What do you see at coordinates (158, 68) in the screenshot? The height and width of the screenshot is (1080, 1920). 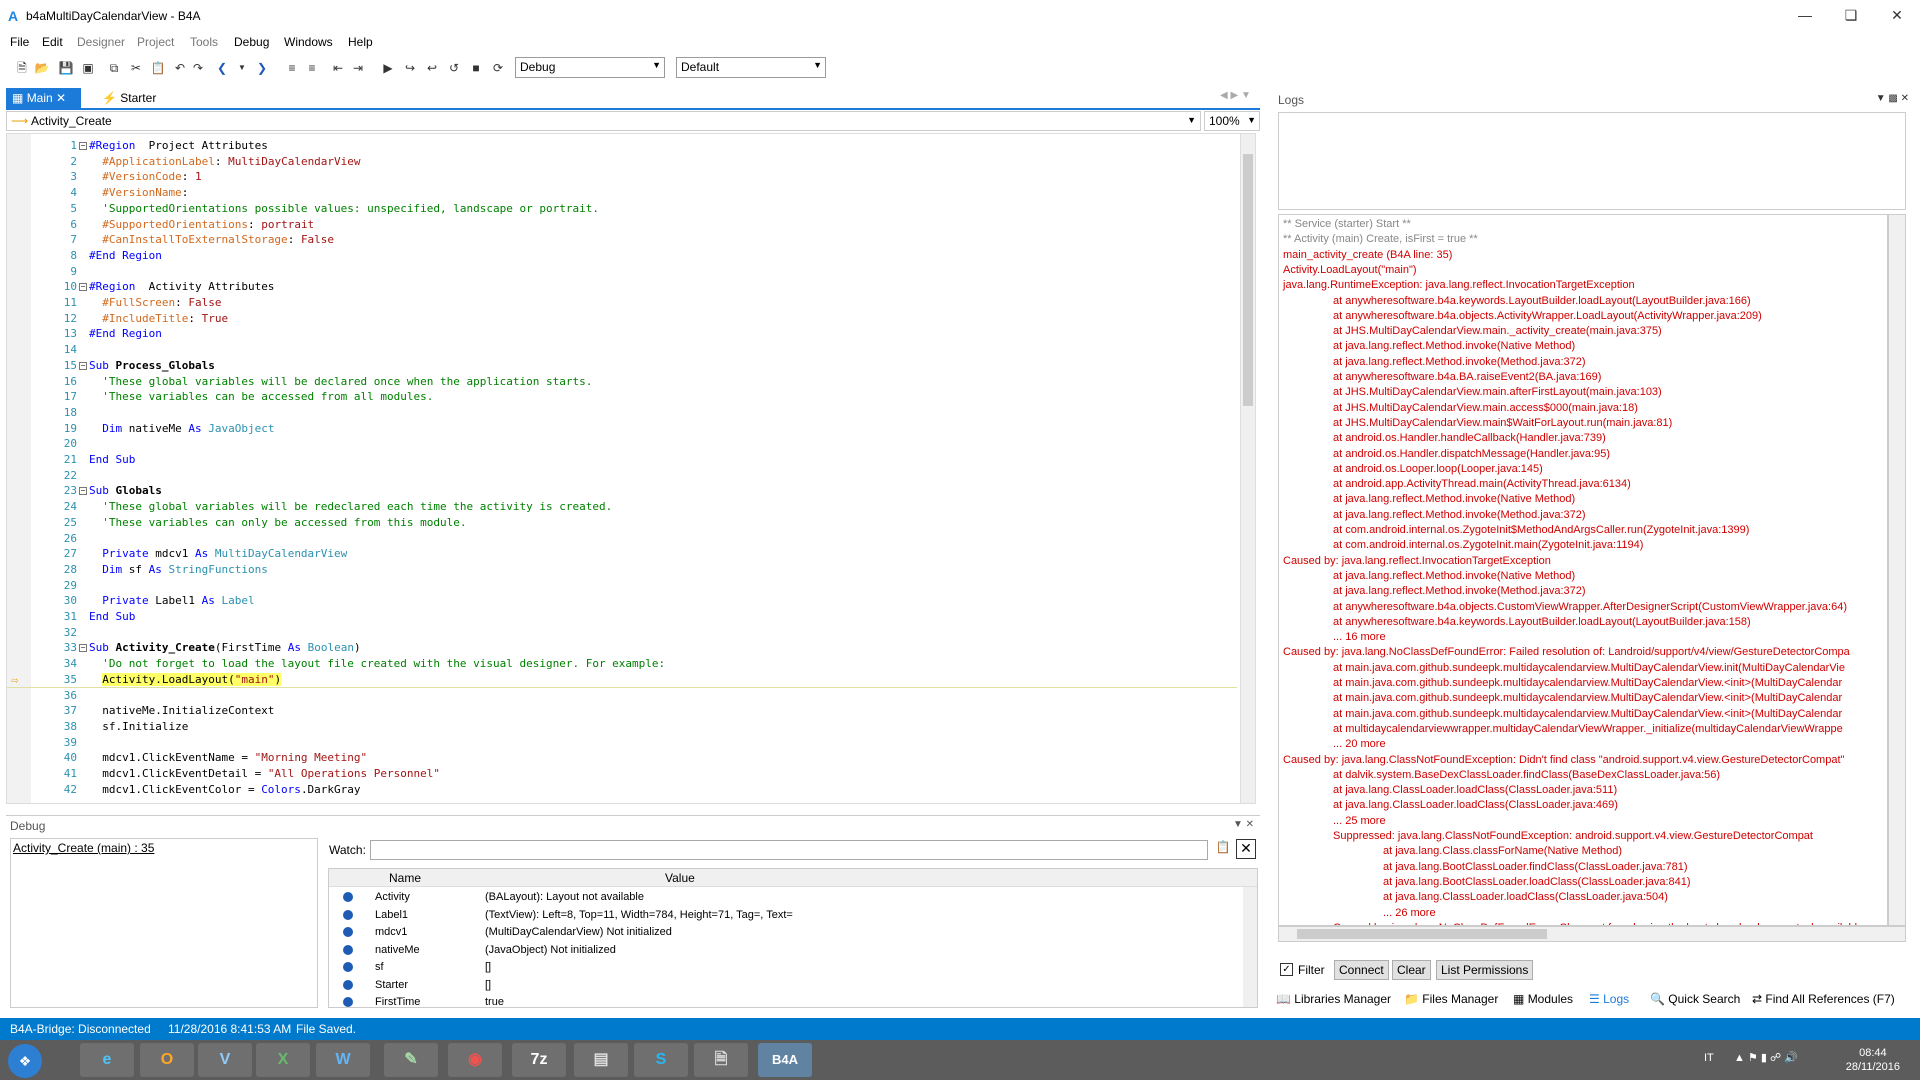 I see `paste-icon: 📋` at bounding box center [158, 68].